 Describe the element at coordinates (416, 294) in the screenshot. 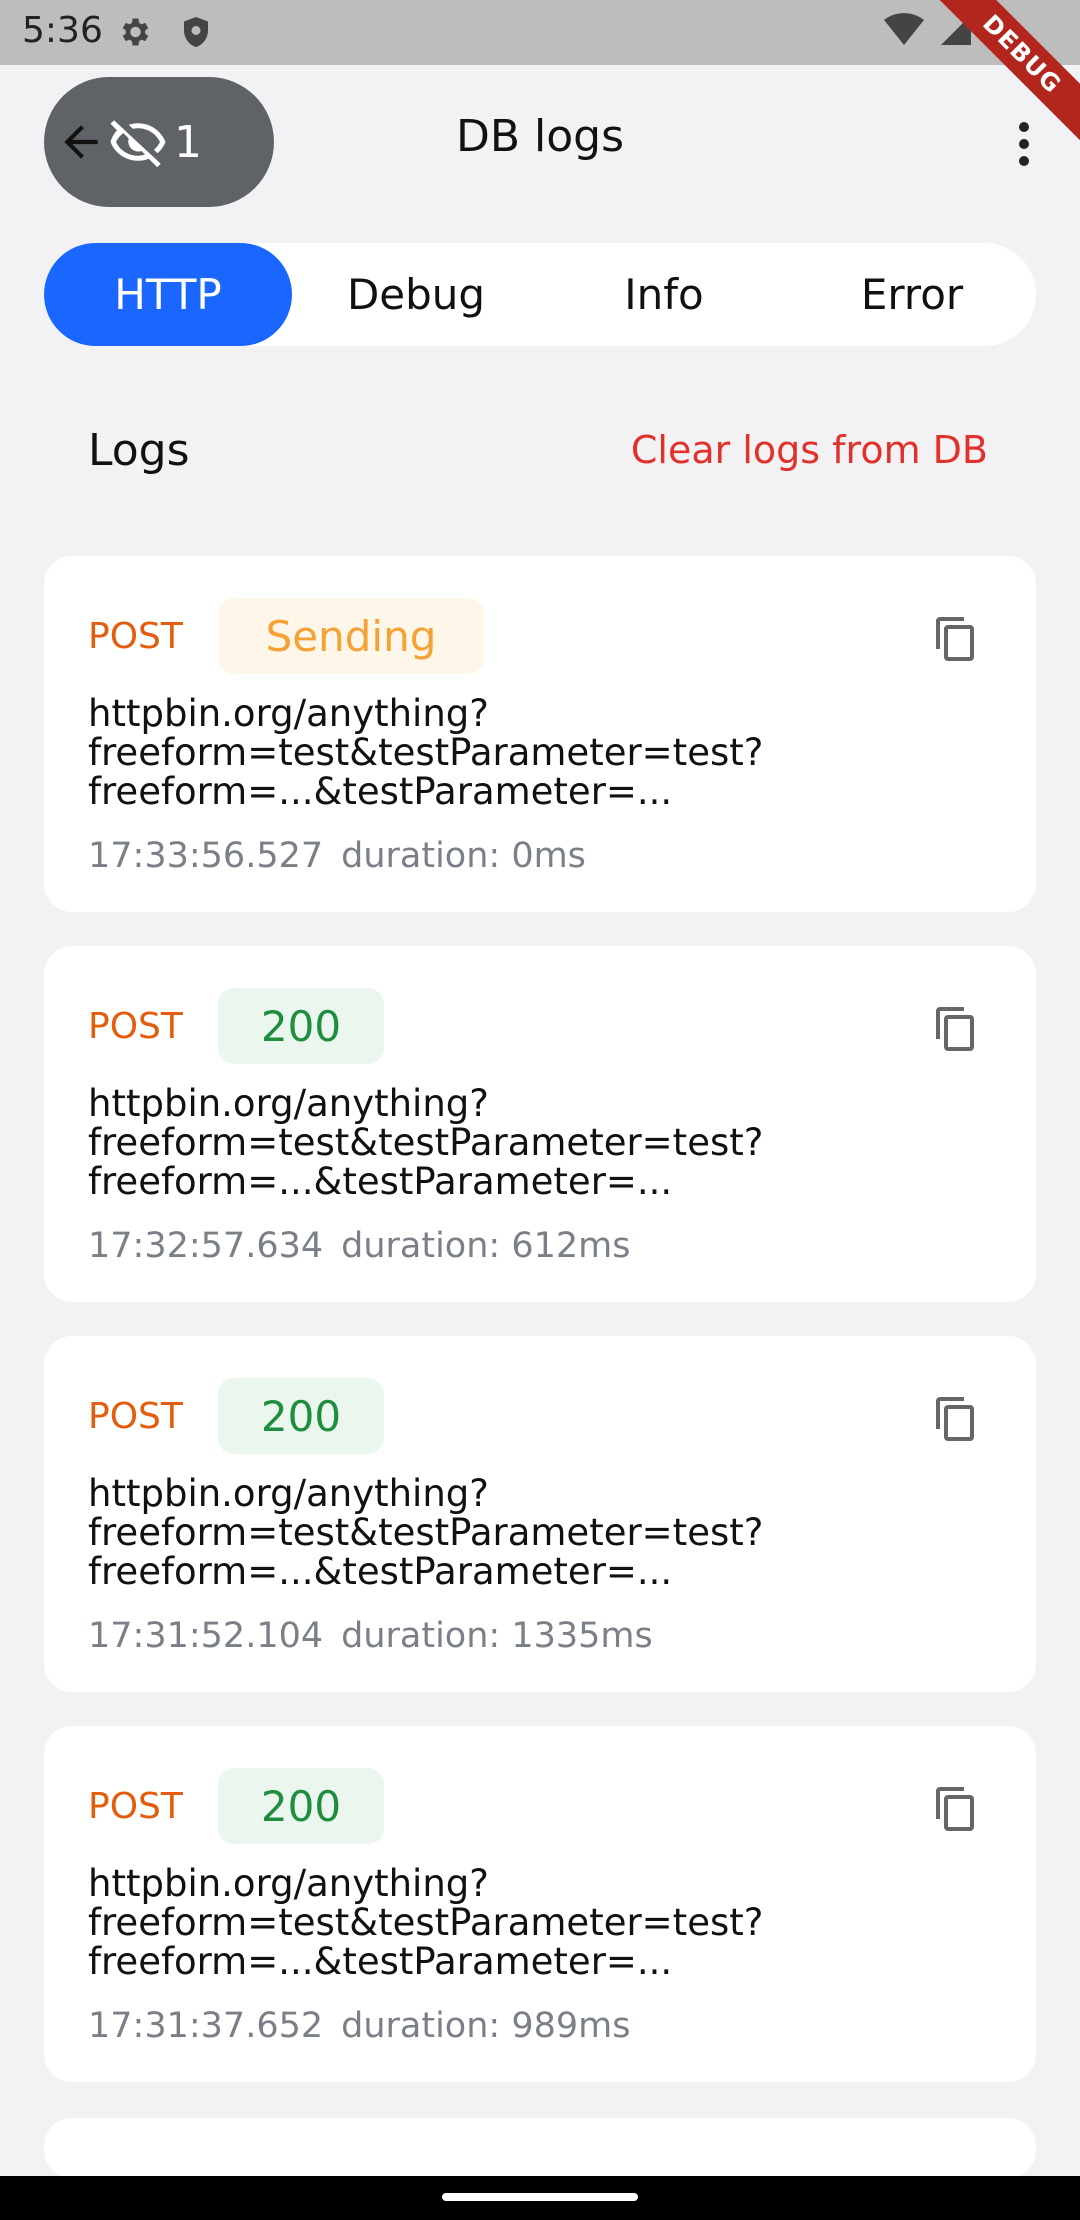

I see `tab-debug: Debug` at that location.